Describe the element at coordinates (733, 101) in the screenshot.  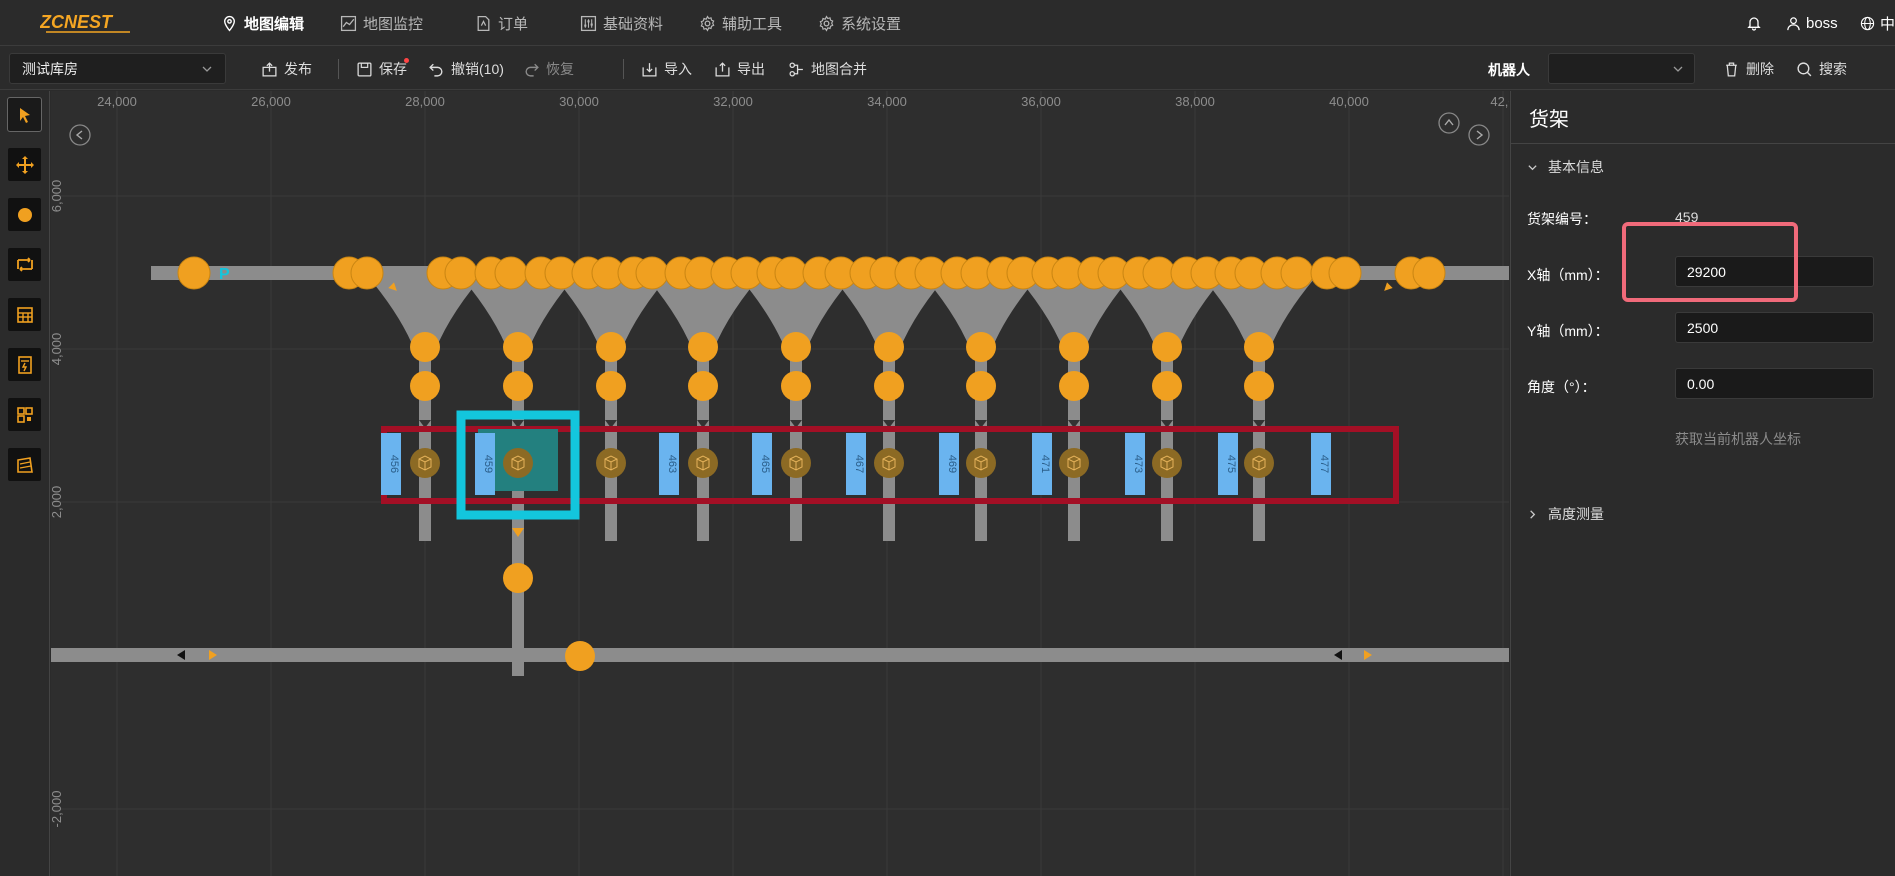
I see `x-tick-label: 32,000` at that location.